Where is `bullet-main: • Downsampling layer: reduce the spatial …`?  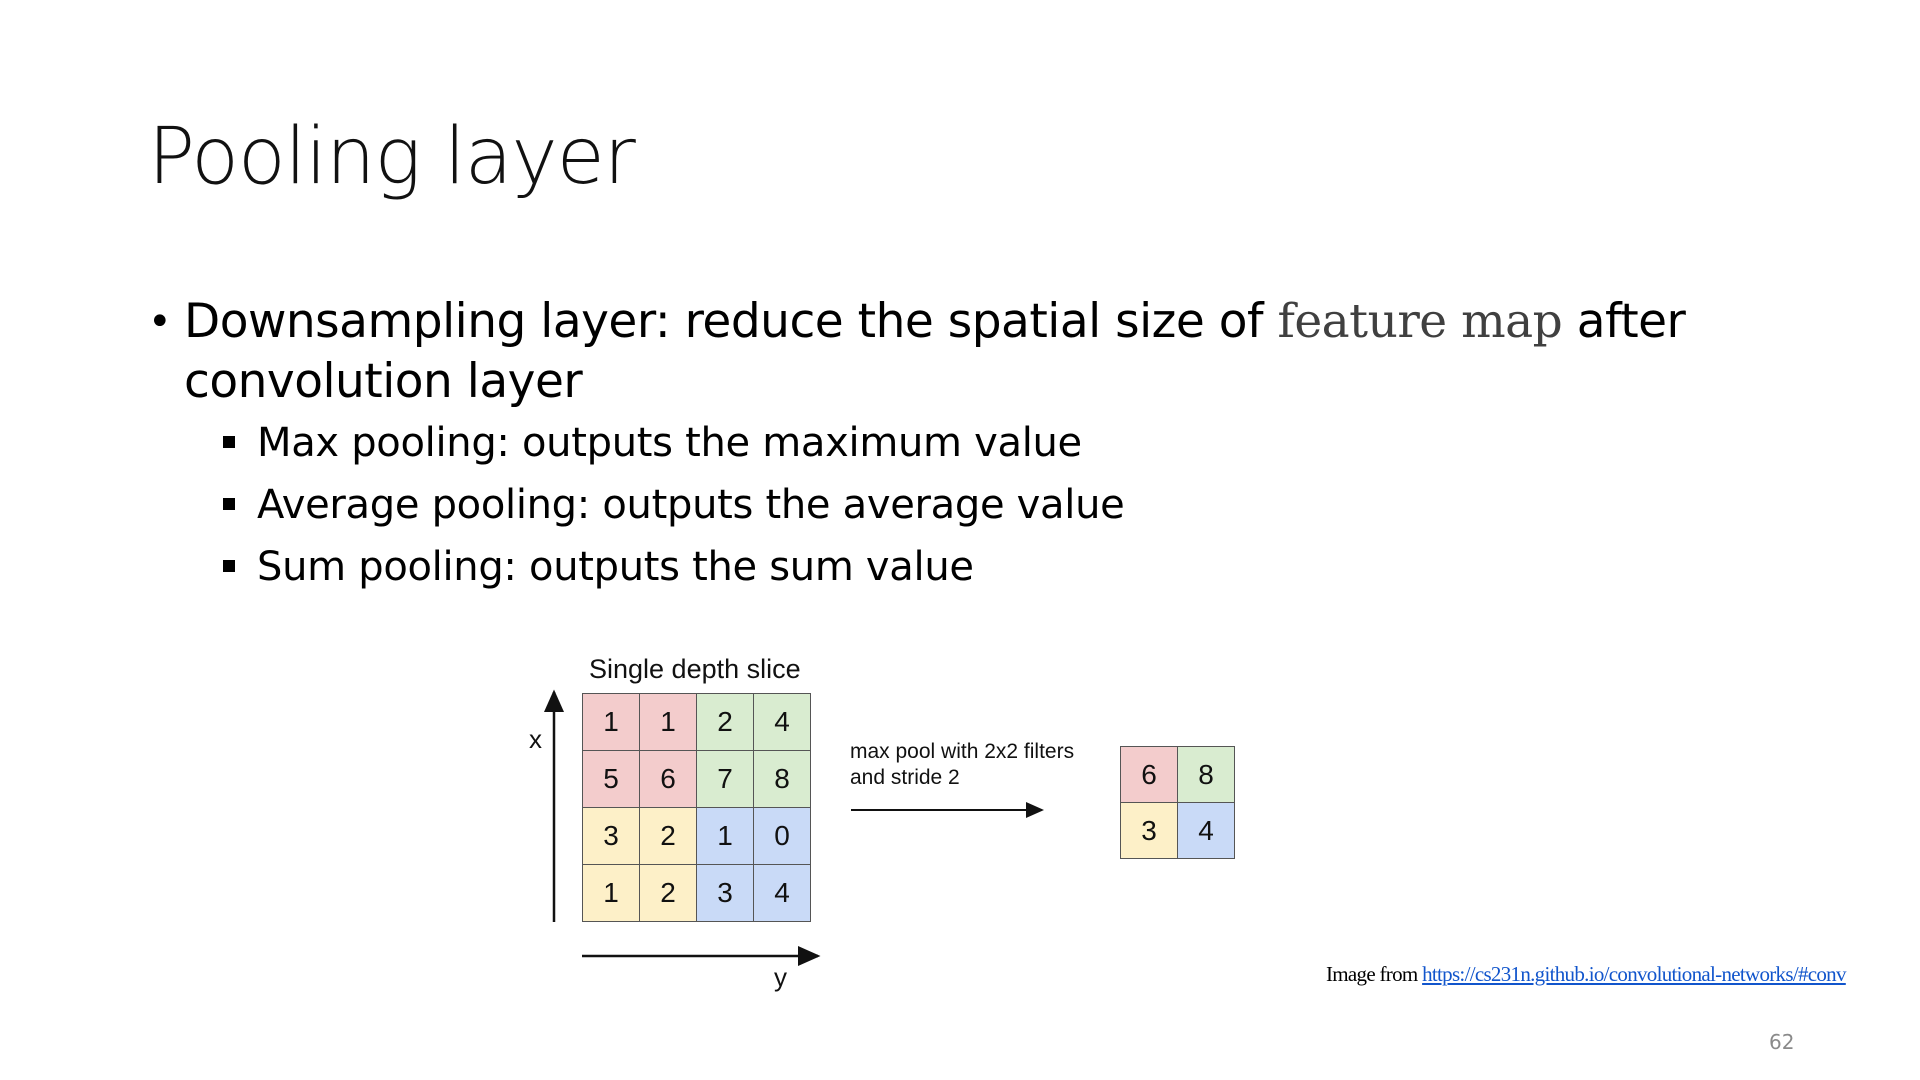 bullet-main: • Downsampling layer: reduce the spatial … is located at coordinates (948, 352).